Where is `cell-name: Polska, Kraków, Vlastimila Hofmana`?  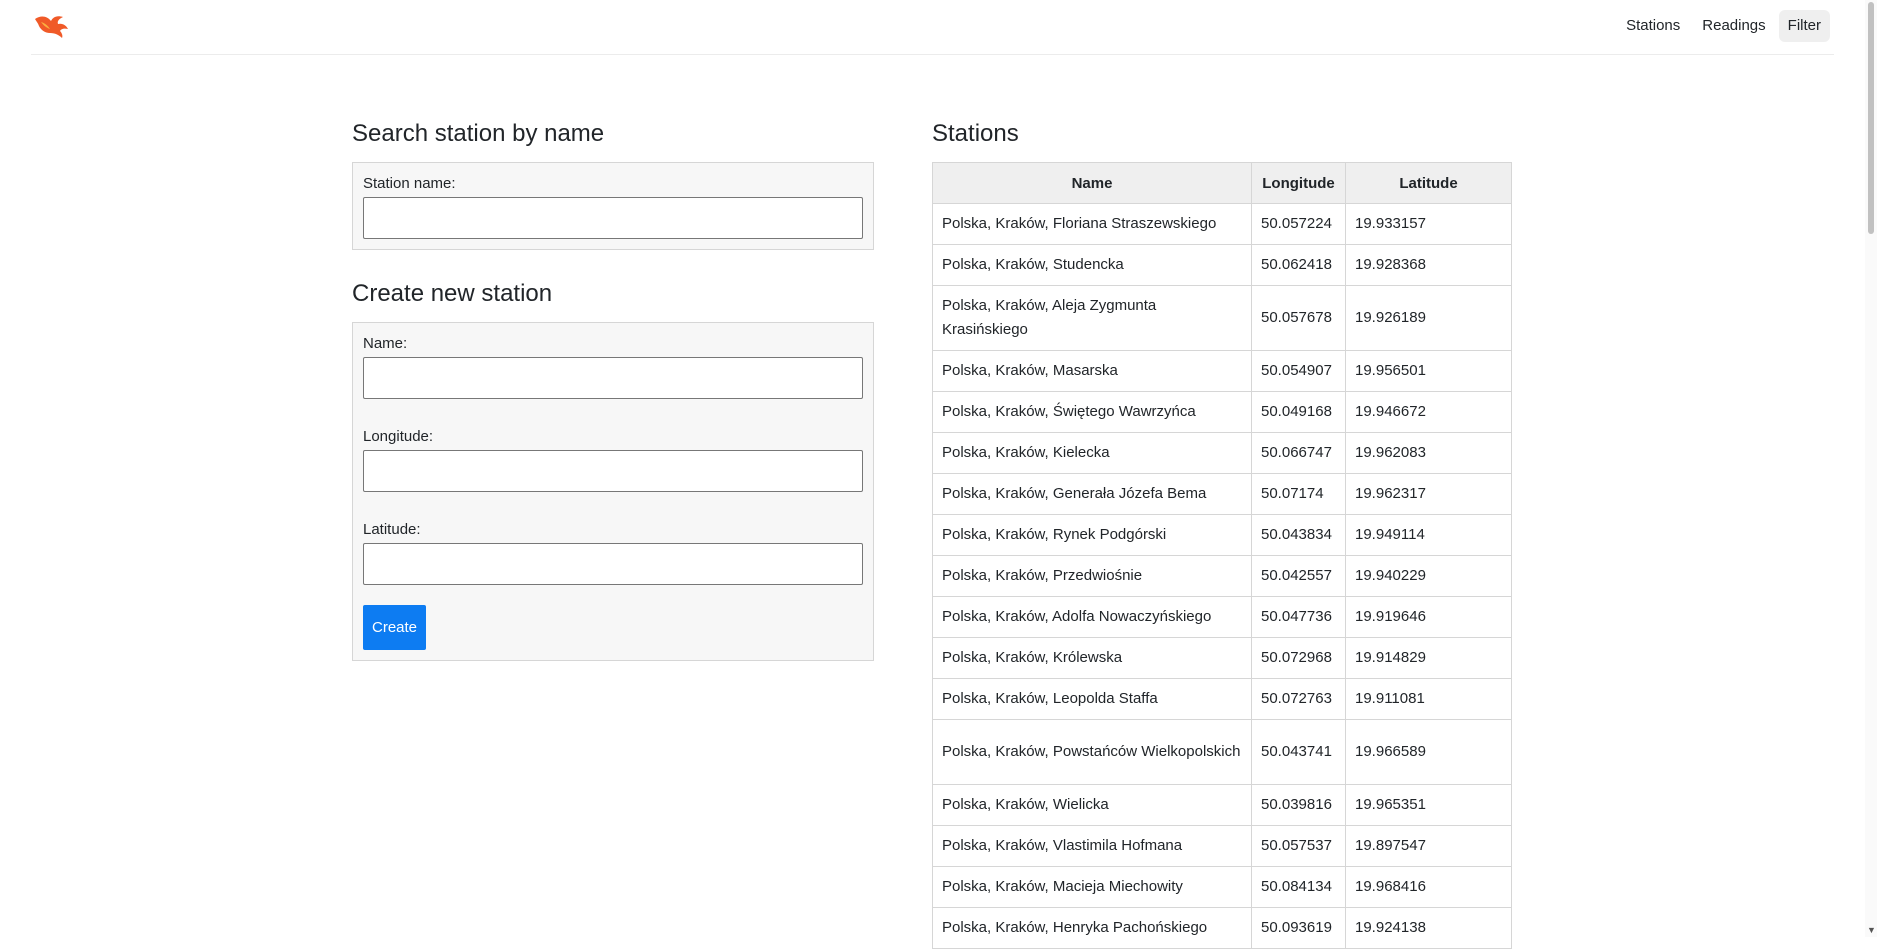
cell-name: Polska, Kraków, Vlastimila Hofmana is located at coordinates (1092, 846).